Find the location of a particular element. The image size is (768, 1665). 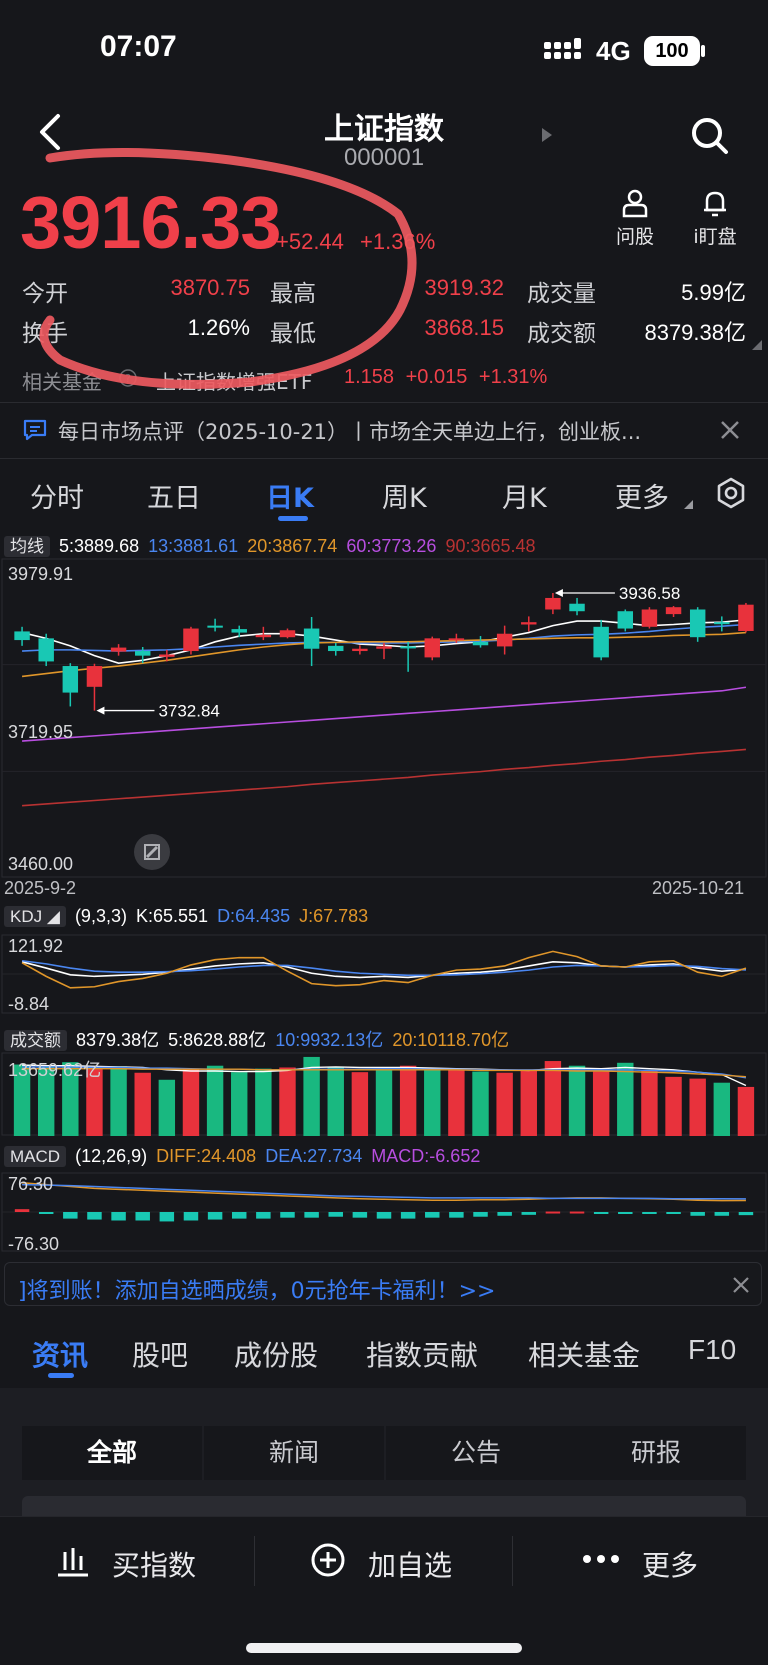

macd-y-top-label: 76.30 is located at coordinates (31, 1184).